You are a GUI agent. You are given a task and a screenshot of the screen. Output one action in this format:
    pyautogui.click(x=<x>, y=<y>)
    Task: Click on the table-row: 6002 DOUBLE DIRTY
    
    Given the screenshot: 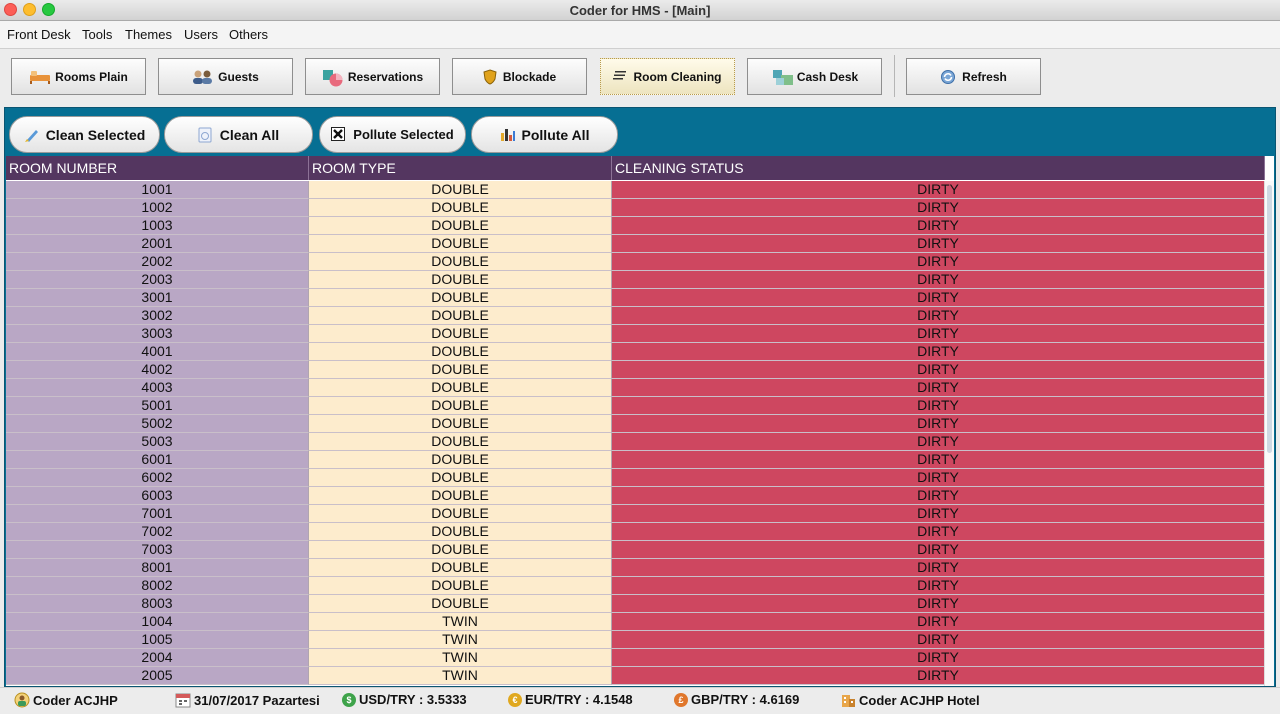 What is the action you would take?
    pyautogui.click(x=635, y=478)
    